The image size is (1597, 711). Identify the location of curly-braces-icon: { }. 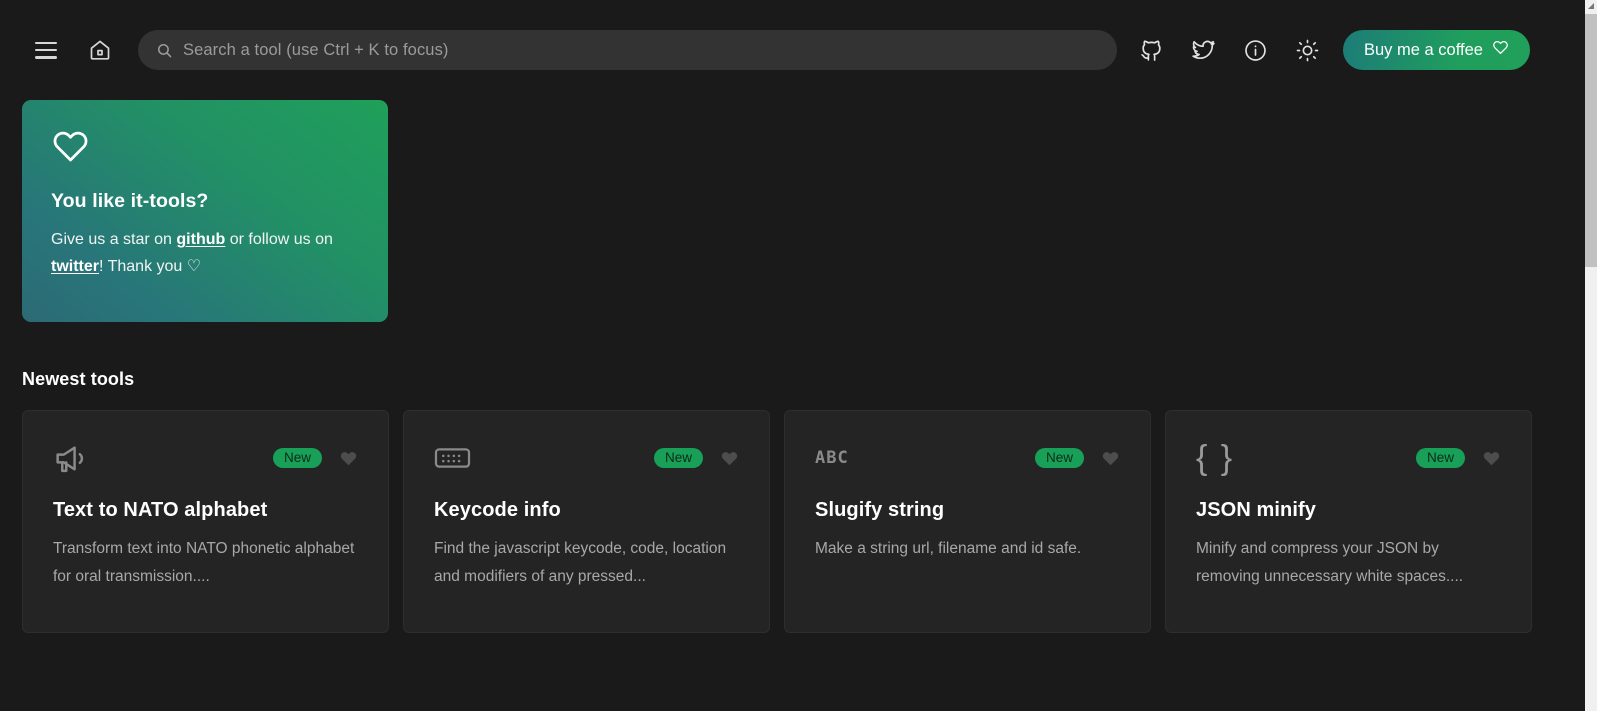
(1215, 458).